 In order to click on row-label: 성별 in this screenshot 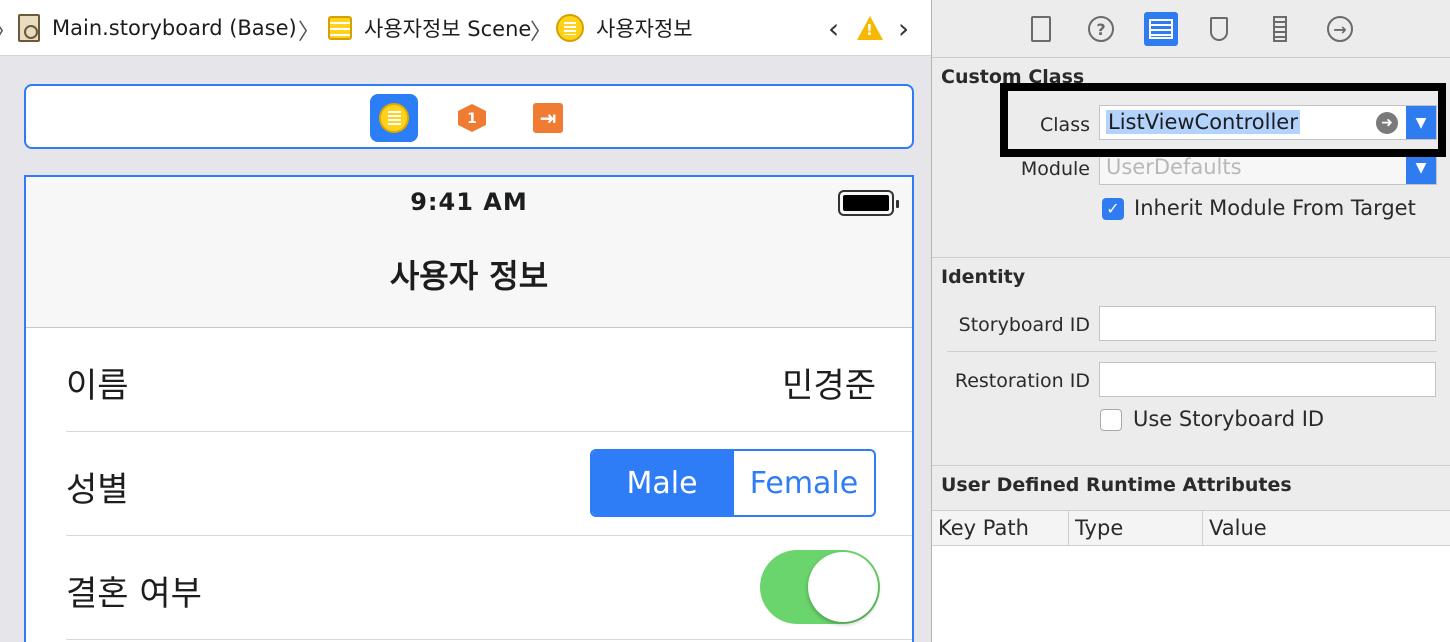, I will do `click(97, 490)`.